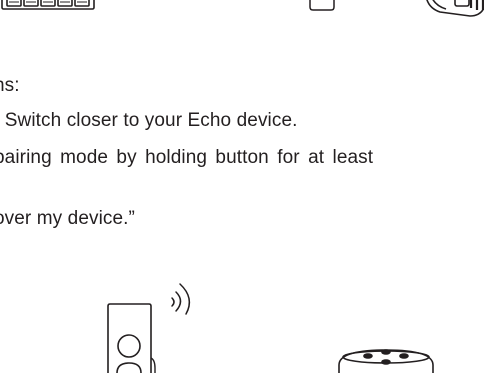 Image resolution: width=484 pixels, height=373 pixels. What do you see at coordinates (386, 361) in the screenshot?
I see `echo-speaker-icon` at bounding box center [386, 361].